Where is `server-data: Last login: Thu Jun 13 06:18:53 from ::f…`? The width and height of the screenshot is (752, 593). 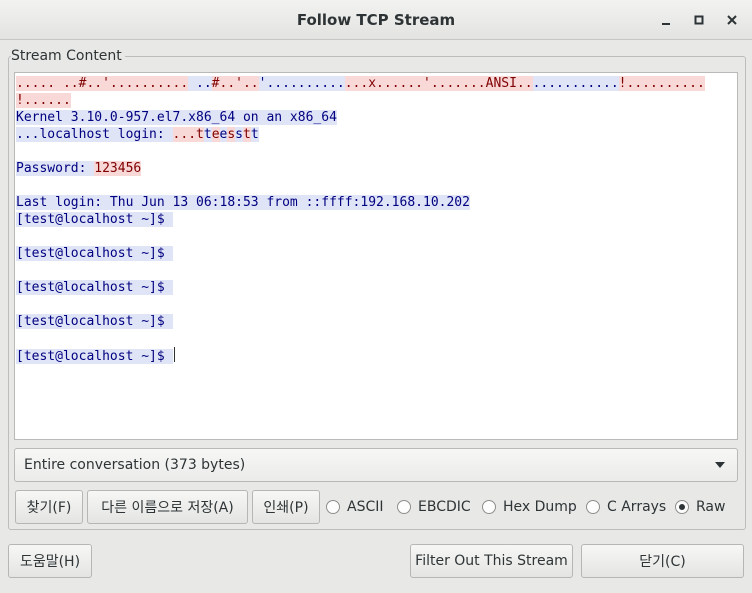 server-data: Last login: Thu Jun 13 06:18:53 from ::f… is located at coordinates (243, 202).